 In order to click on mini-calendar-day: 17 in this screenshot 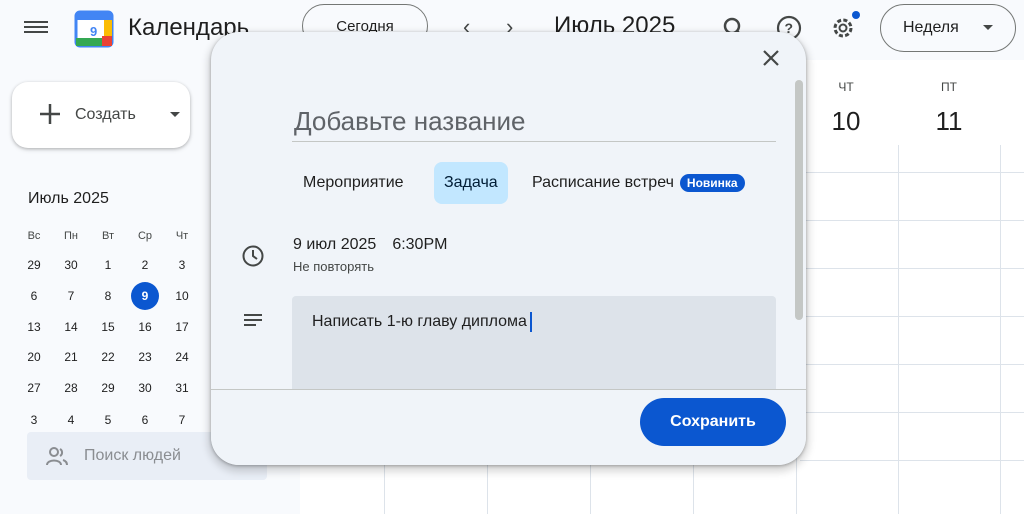, I will do `click(182, 327)`.